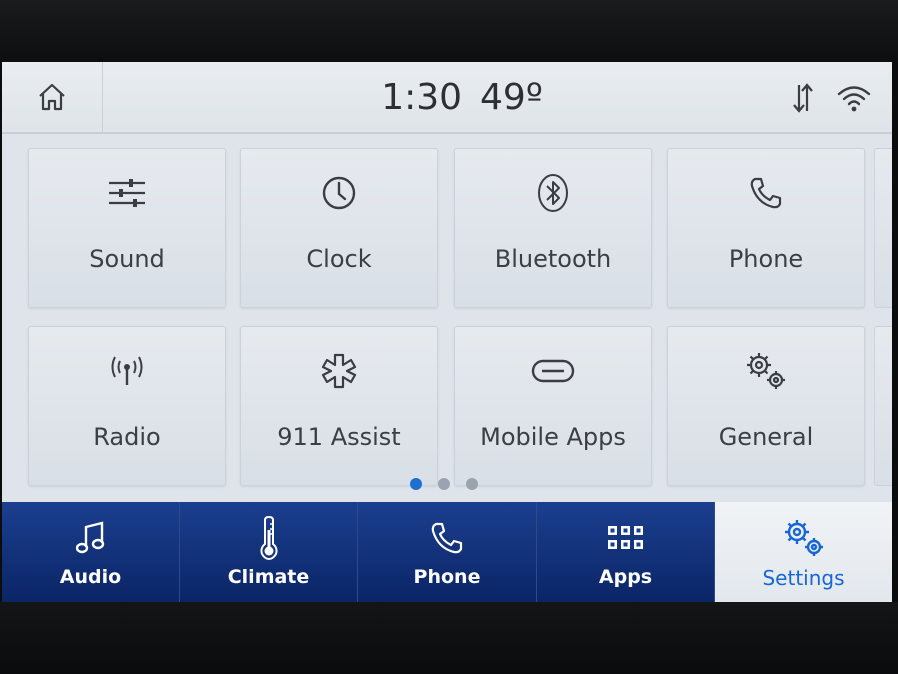 The height and width of the screenshot is (674, 898). What do you see at coordinates (339, 437) in the screenshot?
I see `tile-label: 911 Assist` at bounding box center [339, 437].